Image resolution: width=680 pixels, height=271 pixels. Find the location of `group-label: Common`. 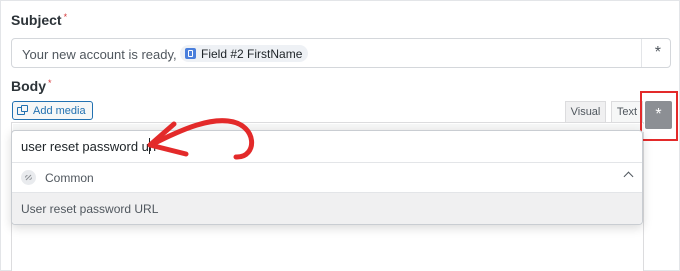

group-label: Common is located at coordinates (69, 178).